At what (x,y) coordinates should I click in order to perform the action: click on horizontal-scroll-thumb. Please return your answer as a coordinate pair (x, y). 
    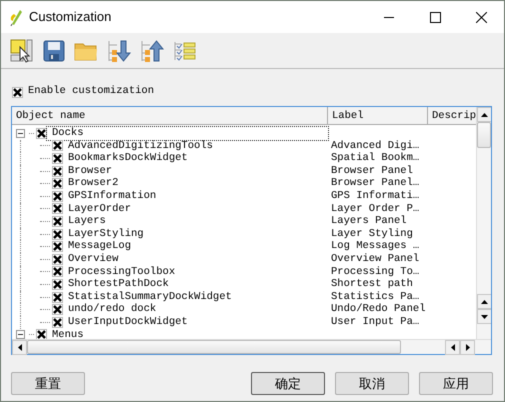
    Looking at the image, I should click on (214, 347).